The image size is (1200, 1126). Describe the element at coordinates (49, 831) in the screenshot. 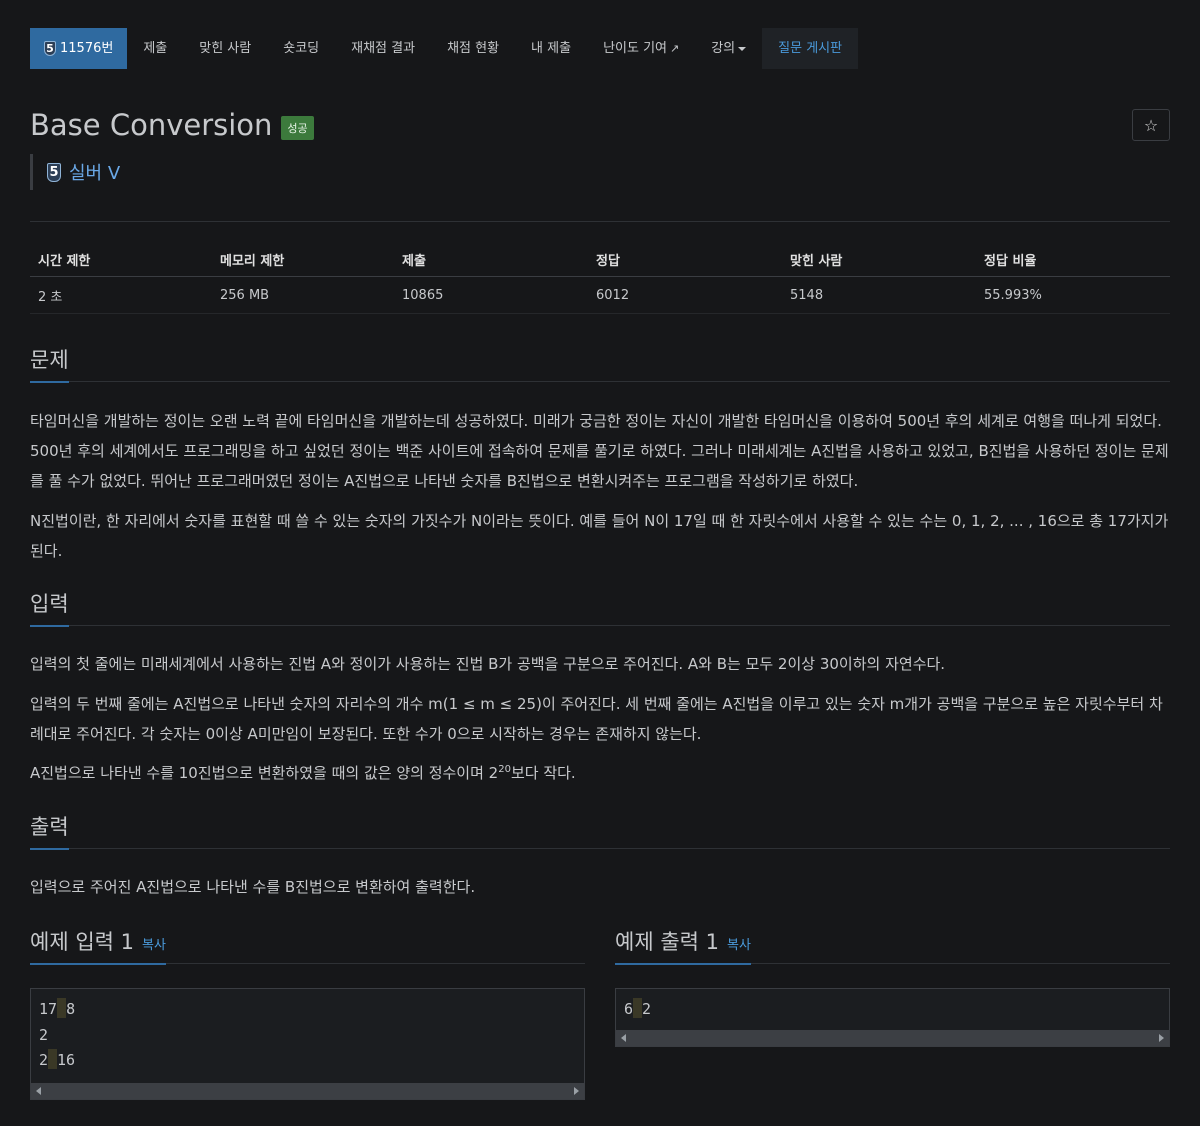

I see `output-heading: 출력` at that location.